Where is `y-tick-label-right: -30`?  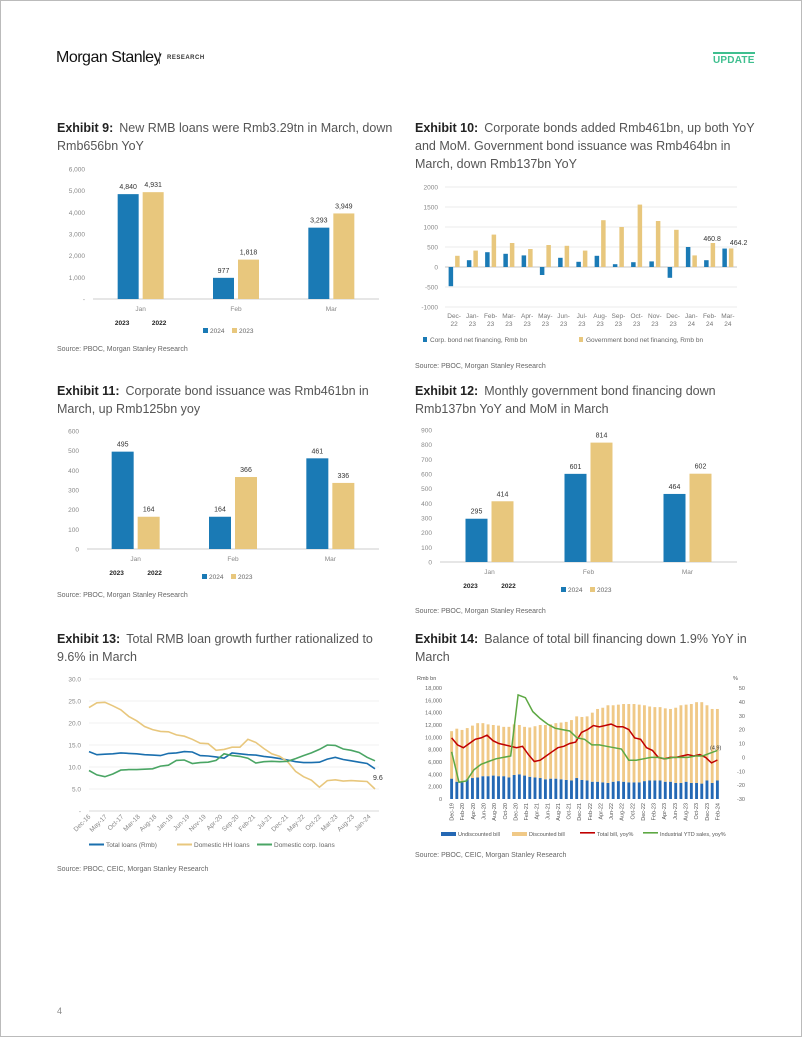 y-tick-label-right: -30 is located at coordinates (741, 800).